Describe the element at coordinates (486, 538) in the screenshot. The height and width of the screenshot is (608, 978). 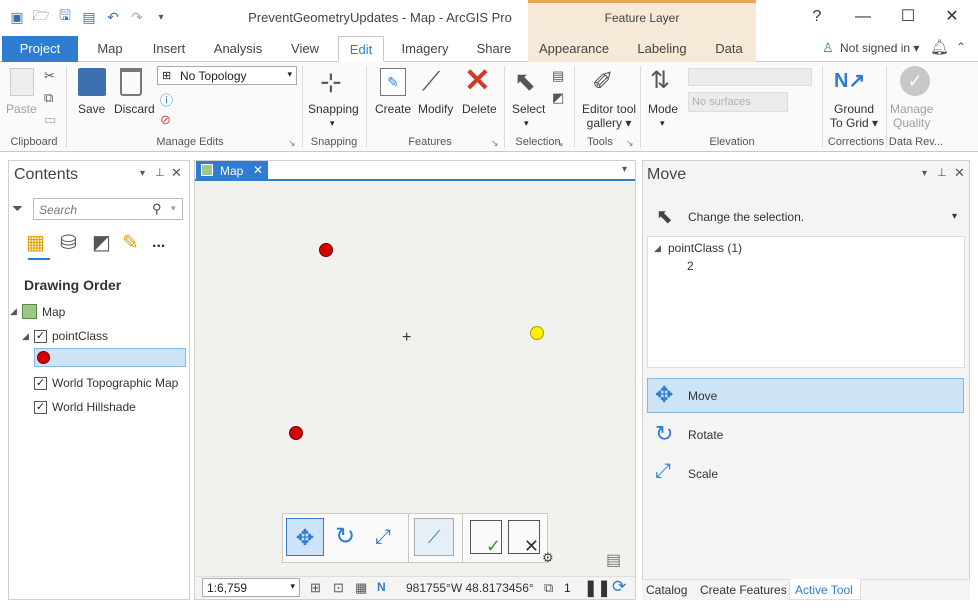
I see `finish-icon: ✓` at that location.